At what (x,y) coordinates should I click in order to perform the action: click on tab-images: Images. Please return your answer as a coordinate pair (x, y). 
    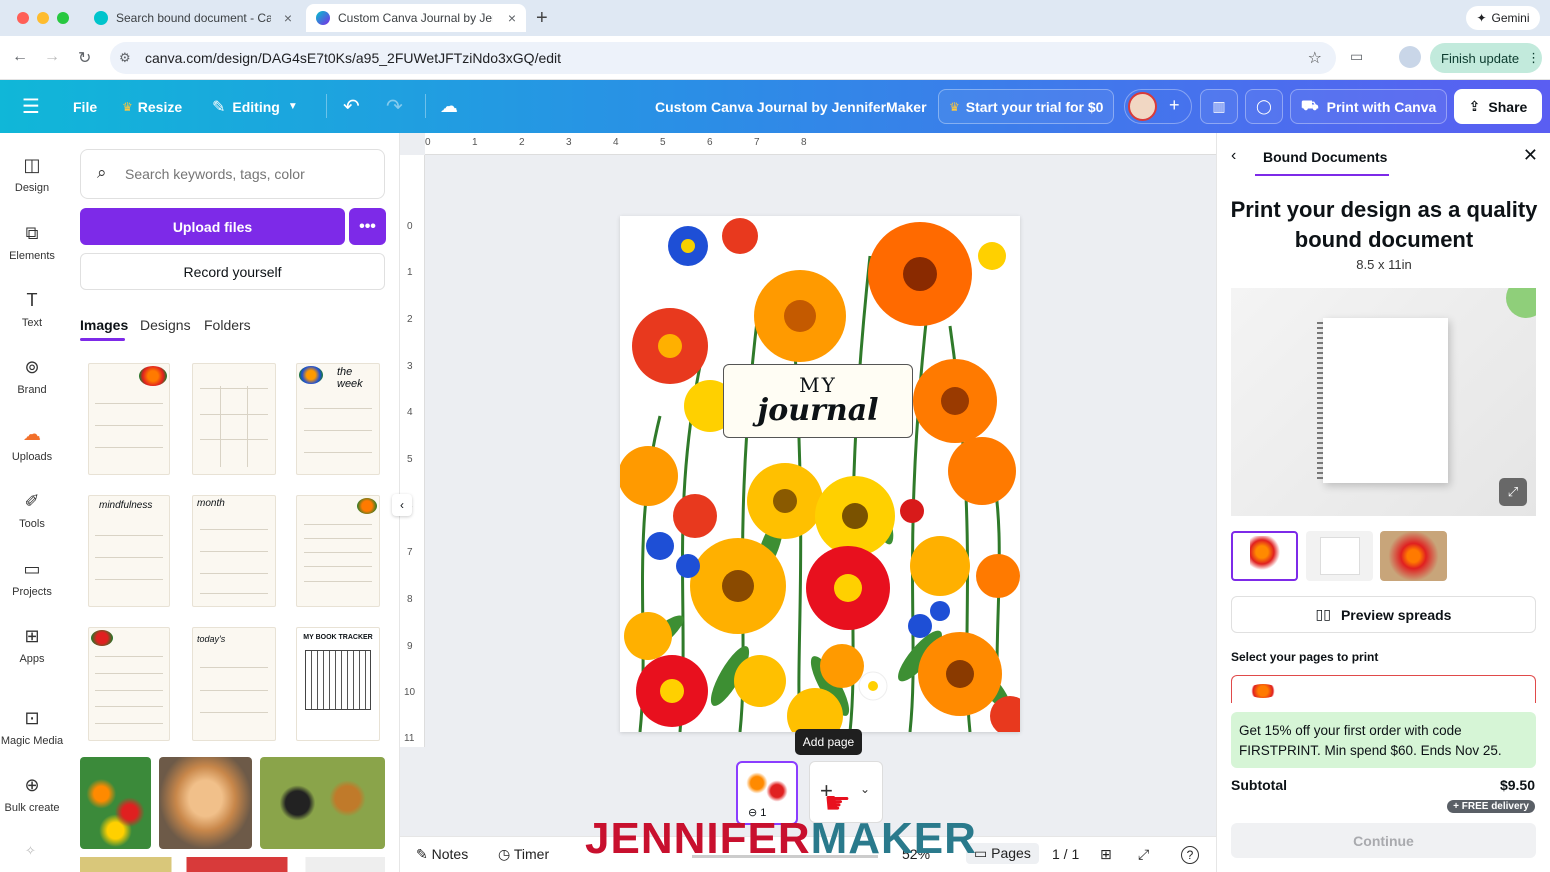
    Looking at the image, I should click on (104, 325).